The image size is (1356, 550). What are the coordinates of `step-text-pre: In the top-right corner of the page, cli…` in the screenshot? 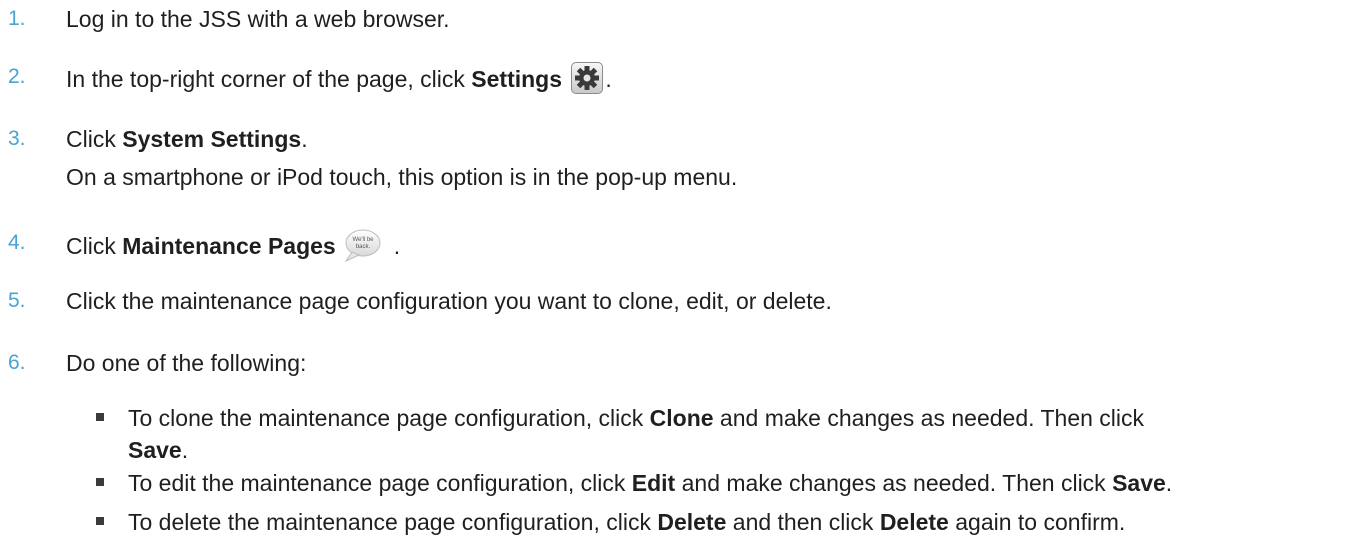 It's located at (269, 79).